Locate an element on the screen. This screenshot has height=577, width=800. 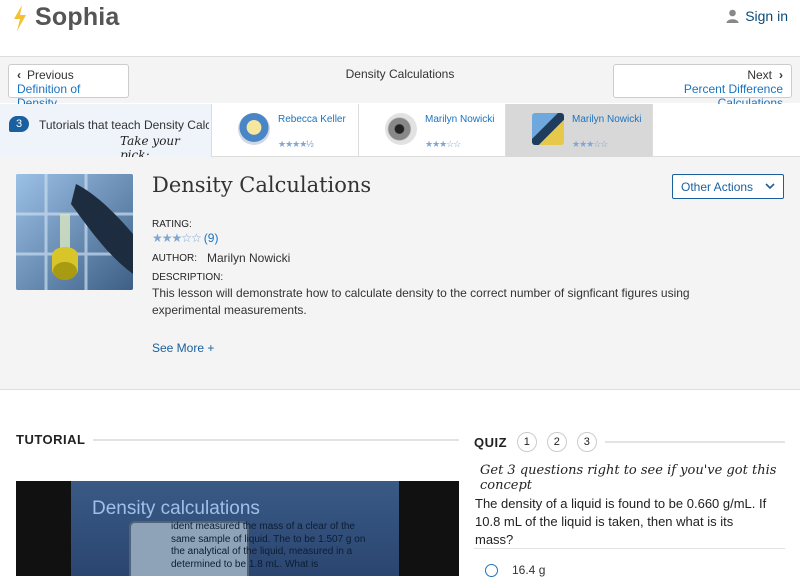
next-button: Next › Percent Difference Calculations is located at coordinates (702, 87).